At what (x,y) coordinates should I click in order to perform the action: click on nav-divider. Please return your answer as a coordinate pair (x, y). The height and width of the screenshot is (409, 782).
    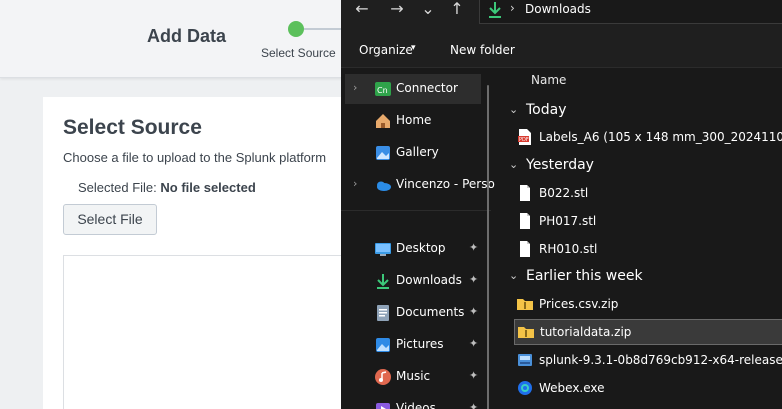
    Looking at the image, I should click on (416, 210).